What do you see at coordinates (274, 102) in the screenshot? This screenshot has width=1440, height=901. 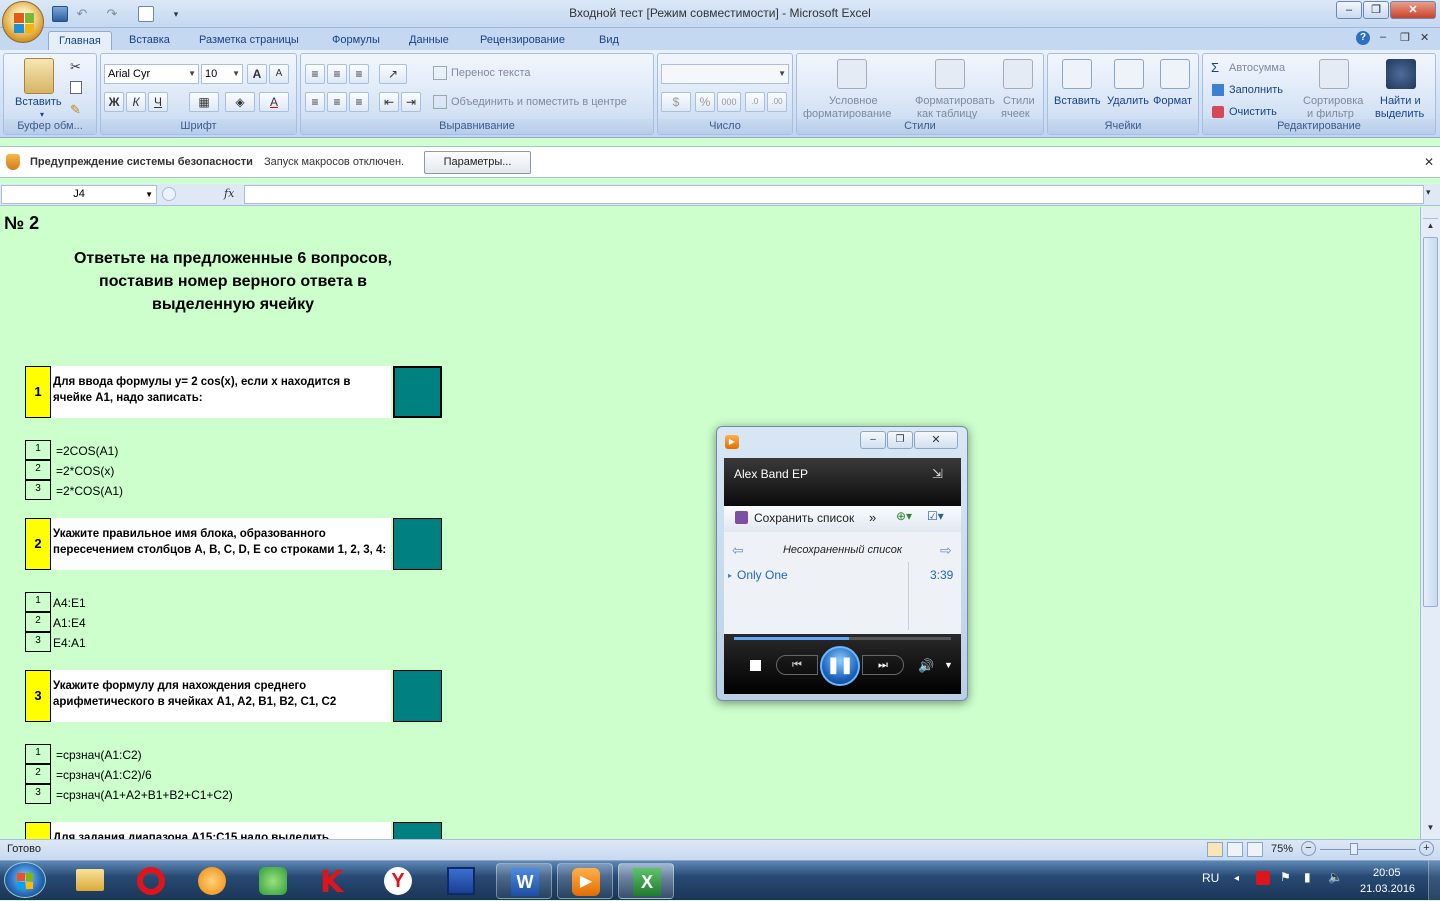 I see `font-color-button: A` at bounding box center [274, 102].